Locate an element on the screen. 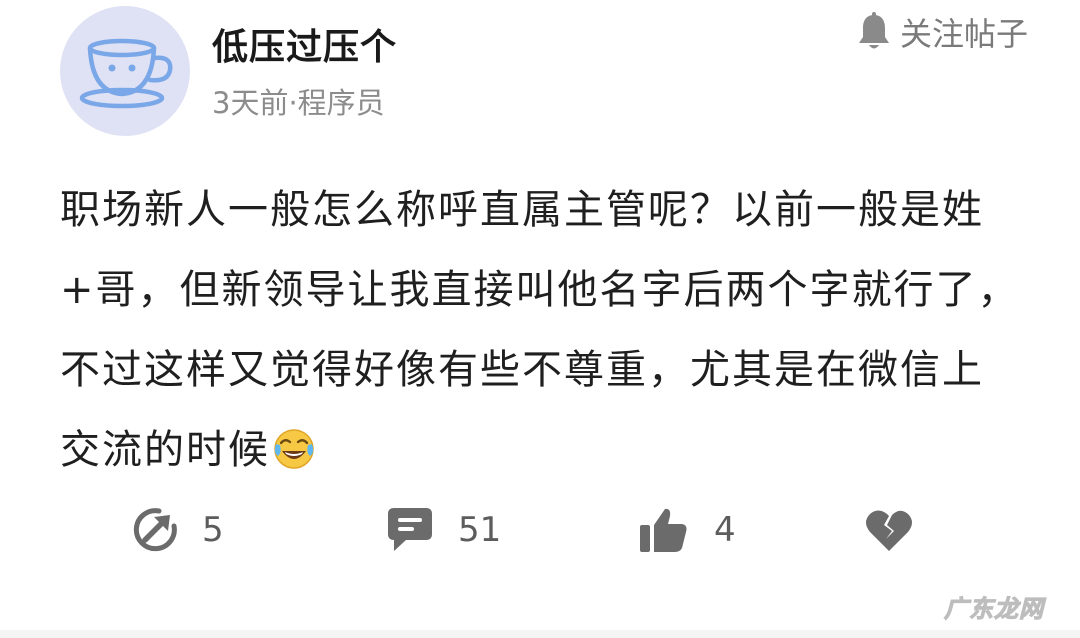 The height and width of the screenshot is (638, 1080). teacup-icon is located at coordinates (126, 73).